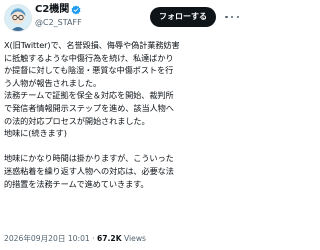 Image resolution: width=320 pixels, height=250 pixels. I want to click on post-meta: 2026年09月20日 10:01 · 67.2K Views, so click(124, 239).